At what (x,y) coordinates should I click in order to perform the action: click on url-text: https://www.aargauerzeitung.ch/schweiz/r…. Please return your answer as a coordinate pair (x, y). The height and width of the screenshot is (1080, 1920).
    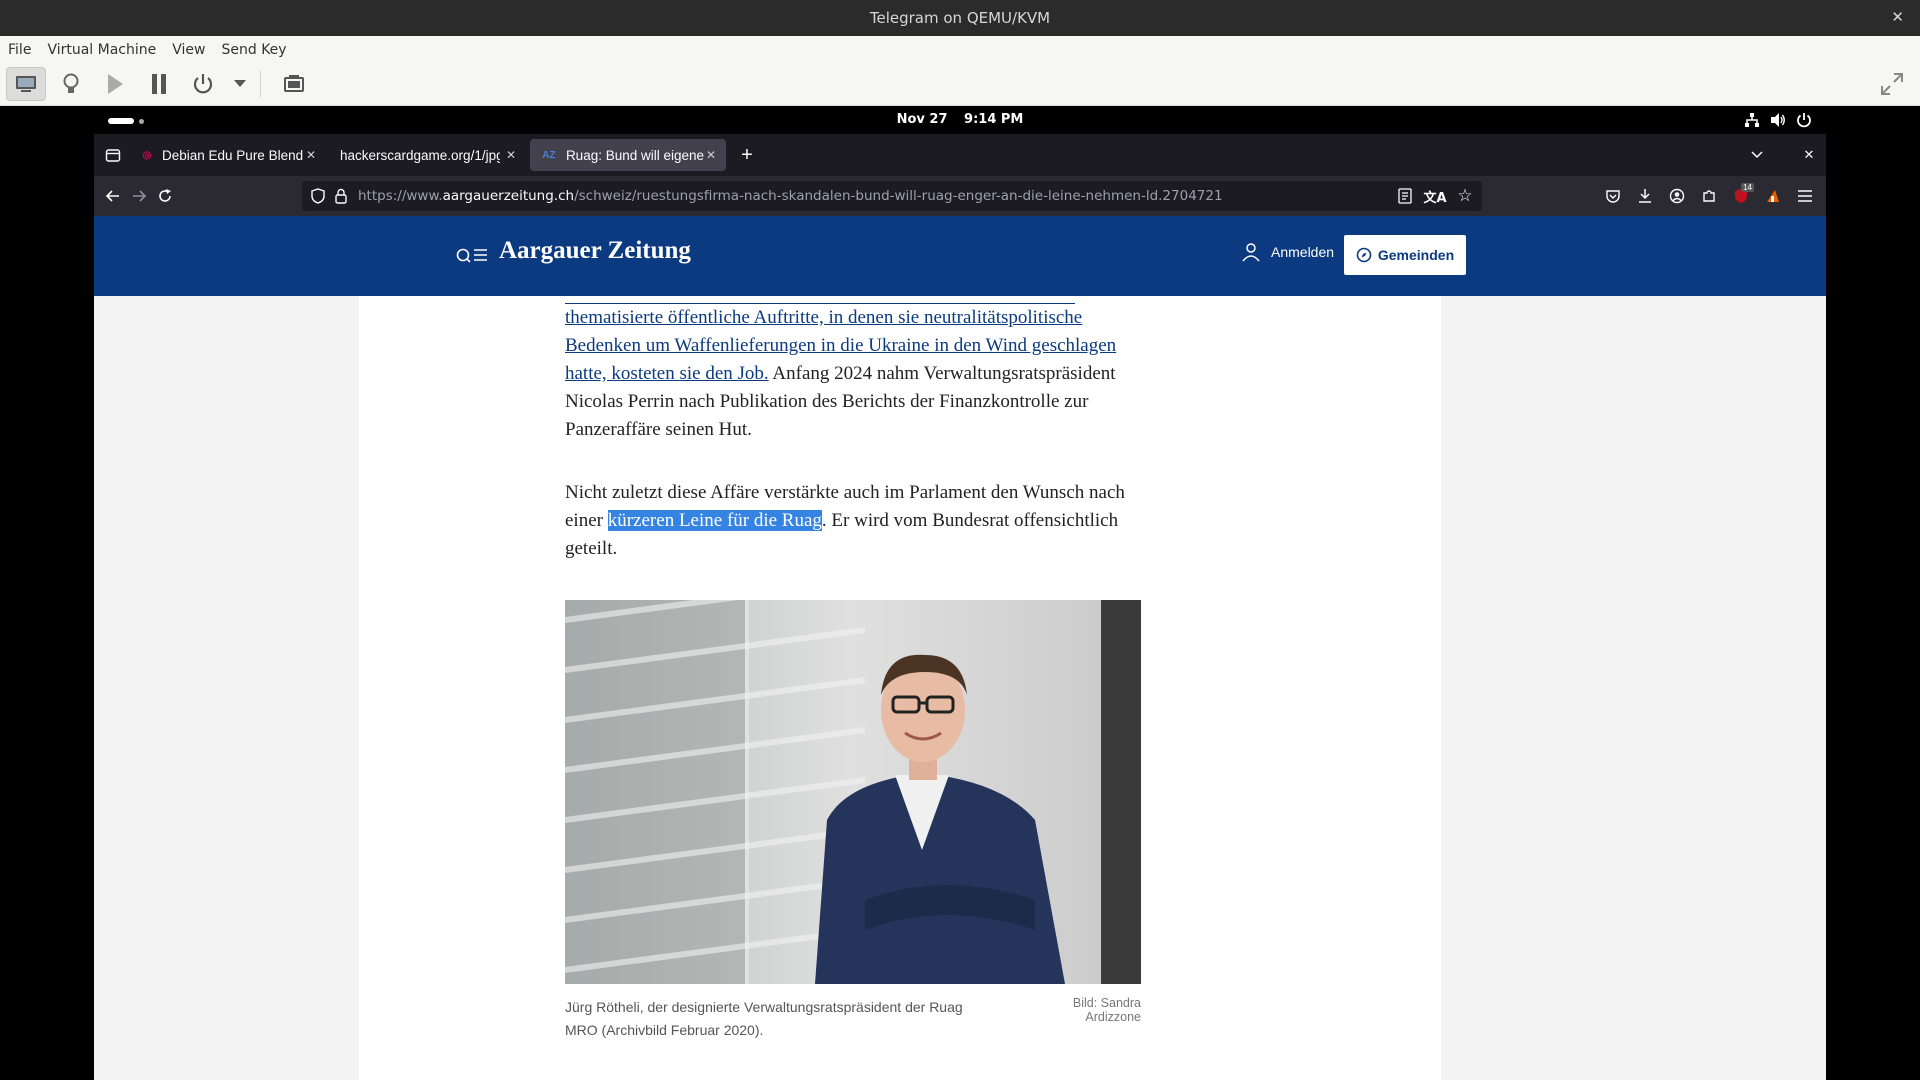
    Looking at the image, I should click on (790, 196).